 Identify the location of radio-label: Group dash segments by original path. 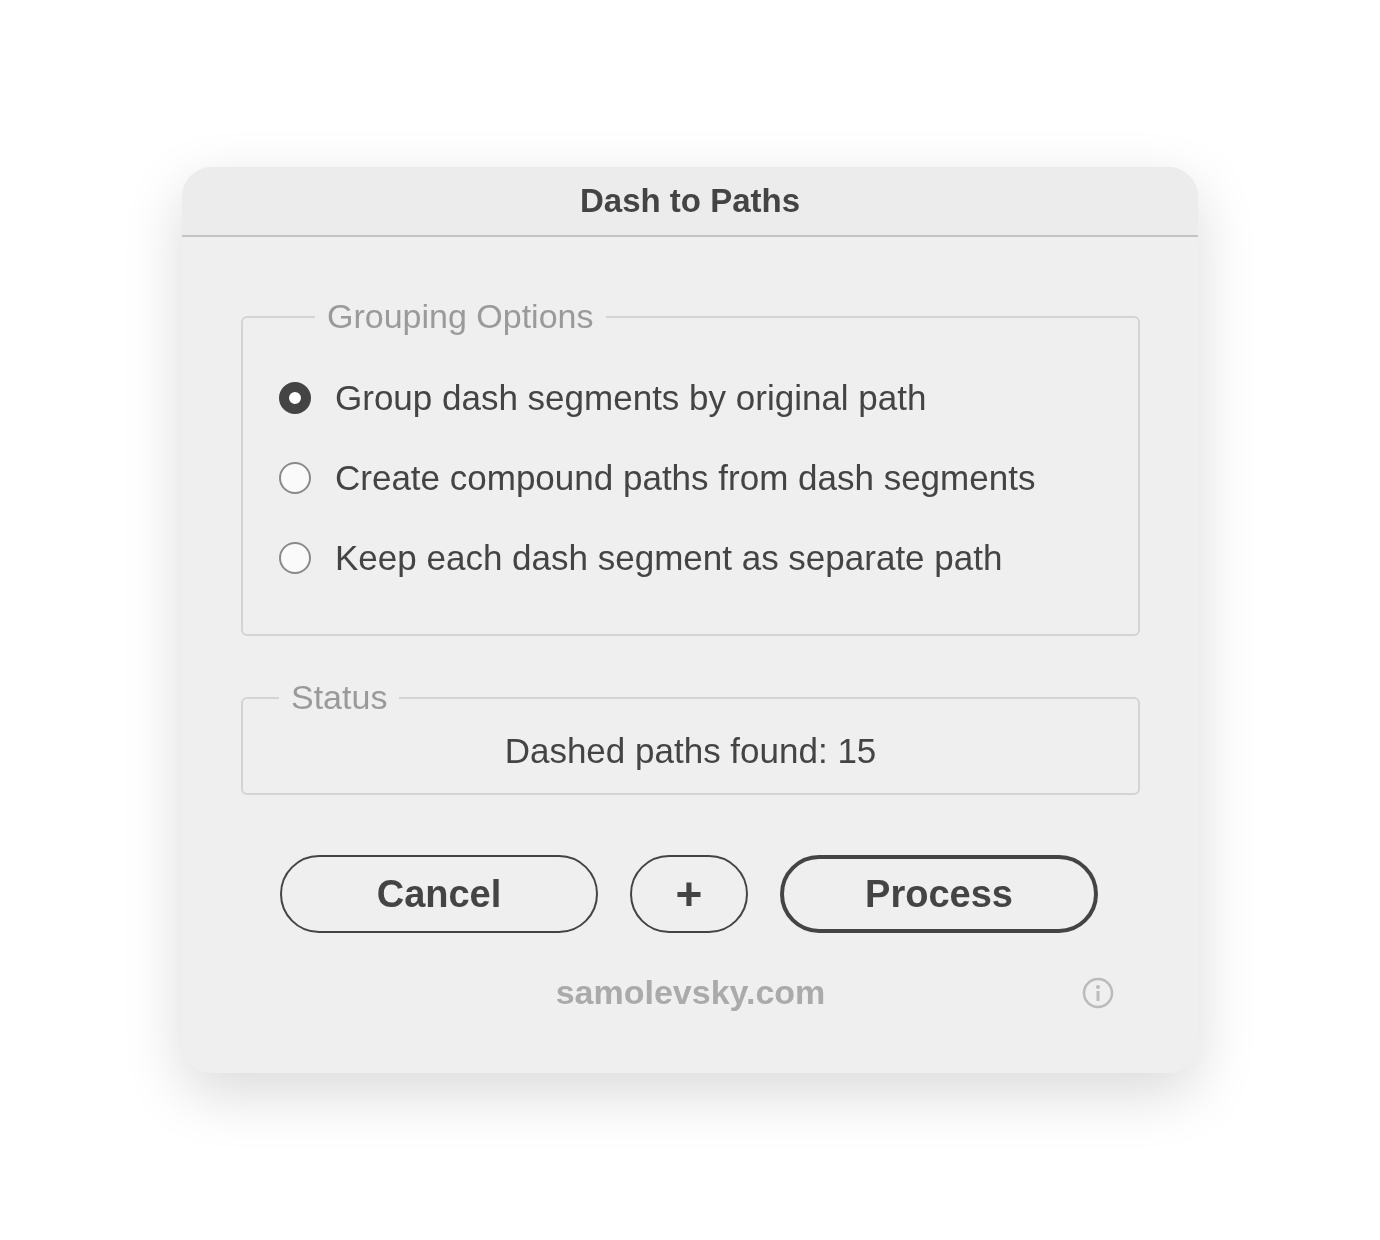
(631, 398).